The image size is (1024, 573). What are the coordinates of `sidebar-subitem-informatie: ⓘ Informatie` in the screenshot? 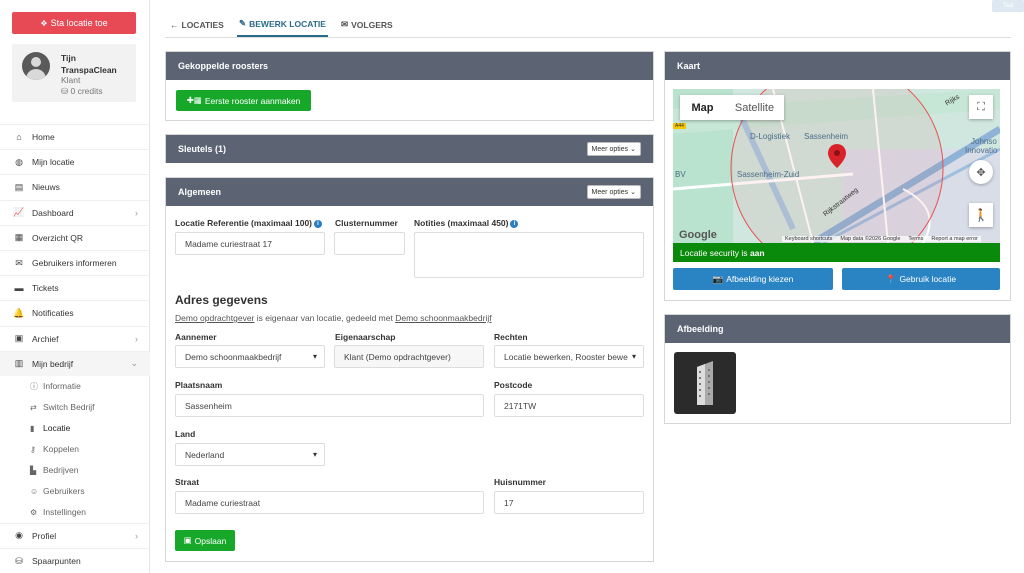 It's located at (75, 386).